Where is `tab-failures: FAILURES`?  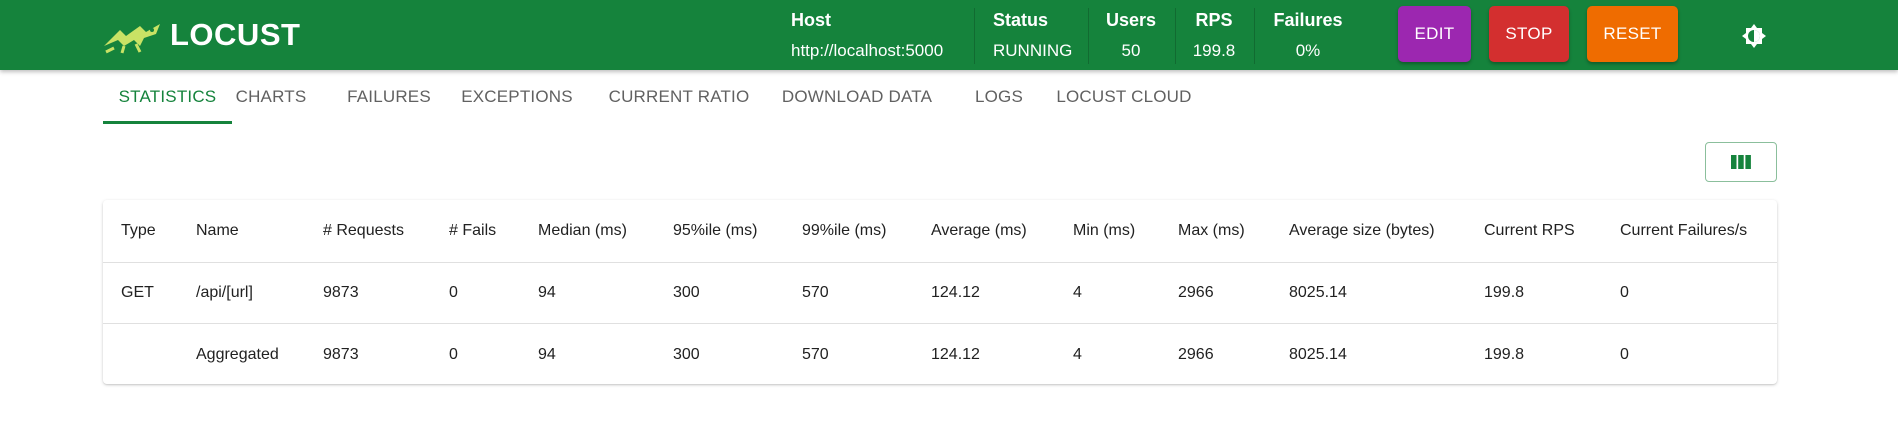 tab-failures: FAILURES is located at coordinates (389, 97).